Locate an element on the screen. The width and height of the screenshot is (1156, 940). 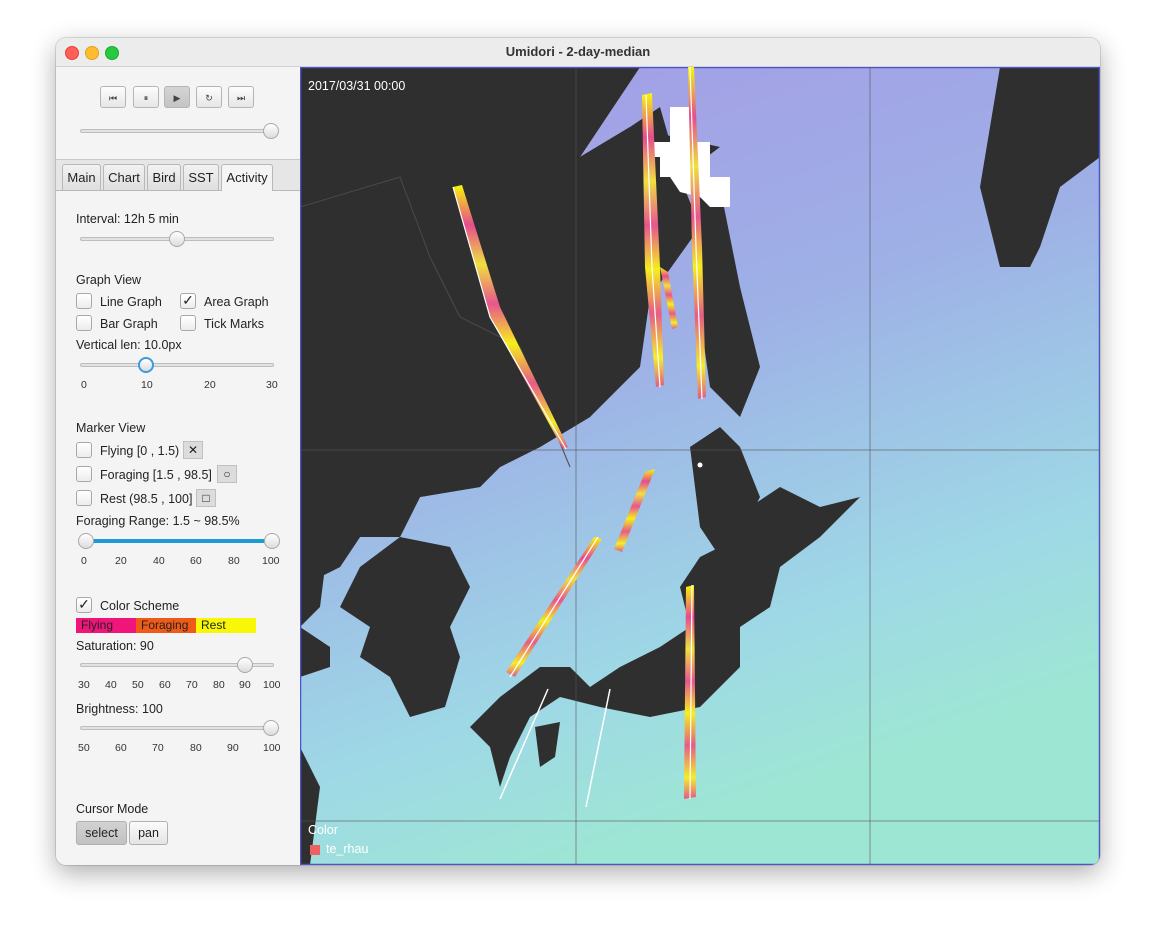
flying-marker-checkbox is located at coordinates (84, 450).